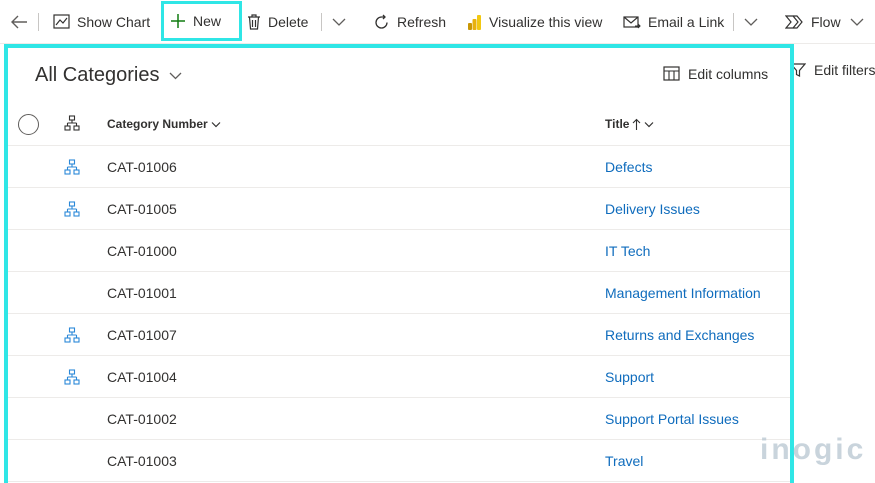 The width and height of the screenshot is (875, 483). What do you see at coordinates (728, 74) in the screenshot?
I see `edit-columns-label: Edit columns` at bounding box center [728, 74].